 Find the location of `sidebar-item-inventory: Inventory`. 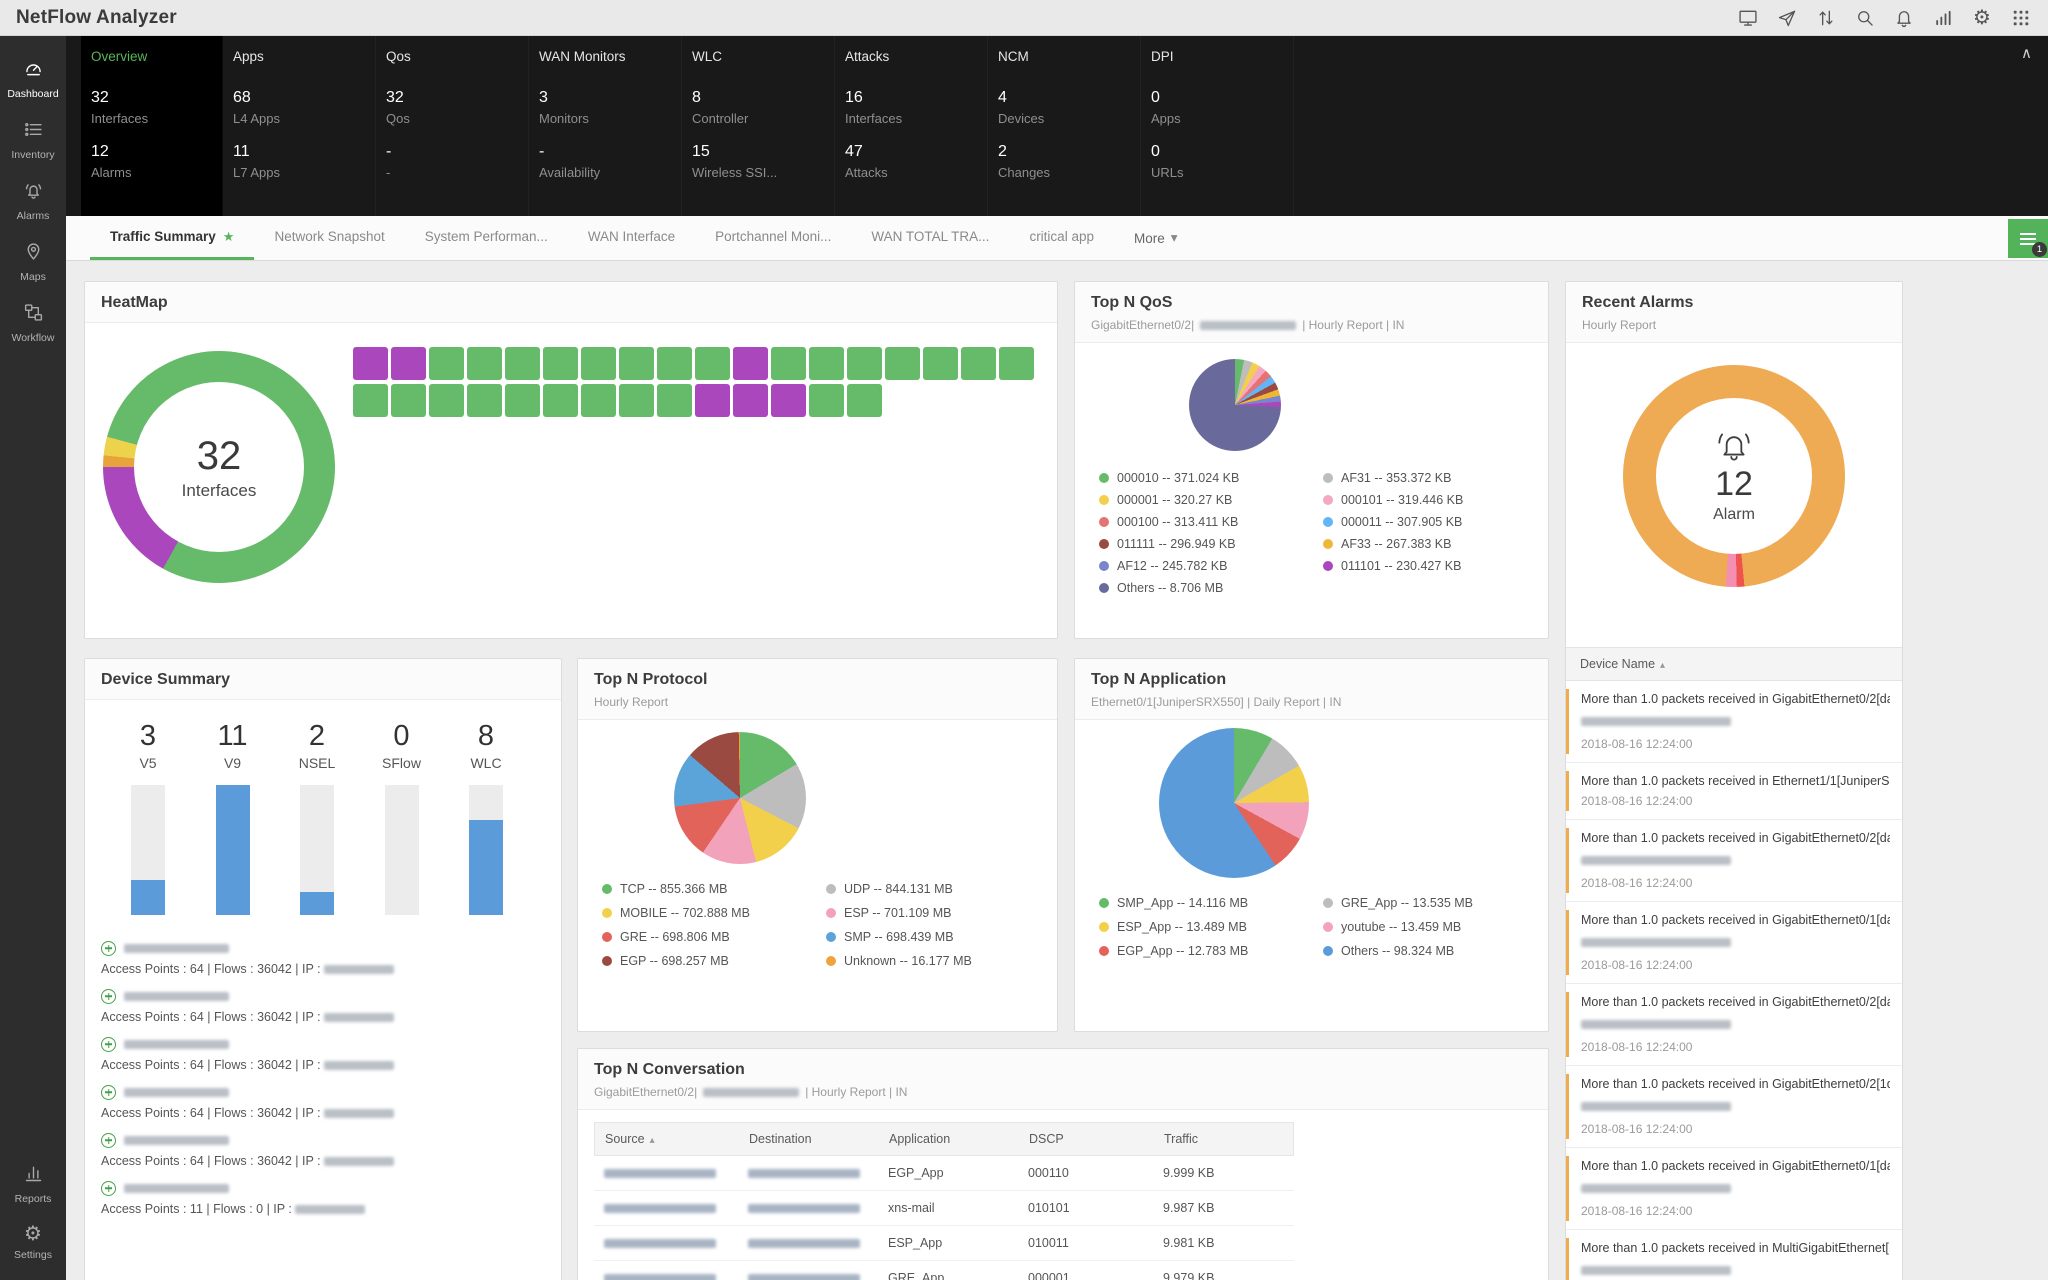

sidebar-item-inventory: Inventory is located at coordinates (33, 139).